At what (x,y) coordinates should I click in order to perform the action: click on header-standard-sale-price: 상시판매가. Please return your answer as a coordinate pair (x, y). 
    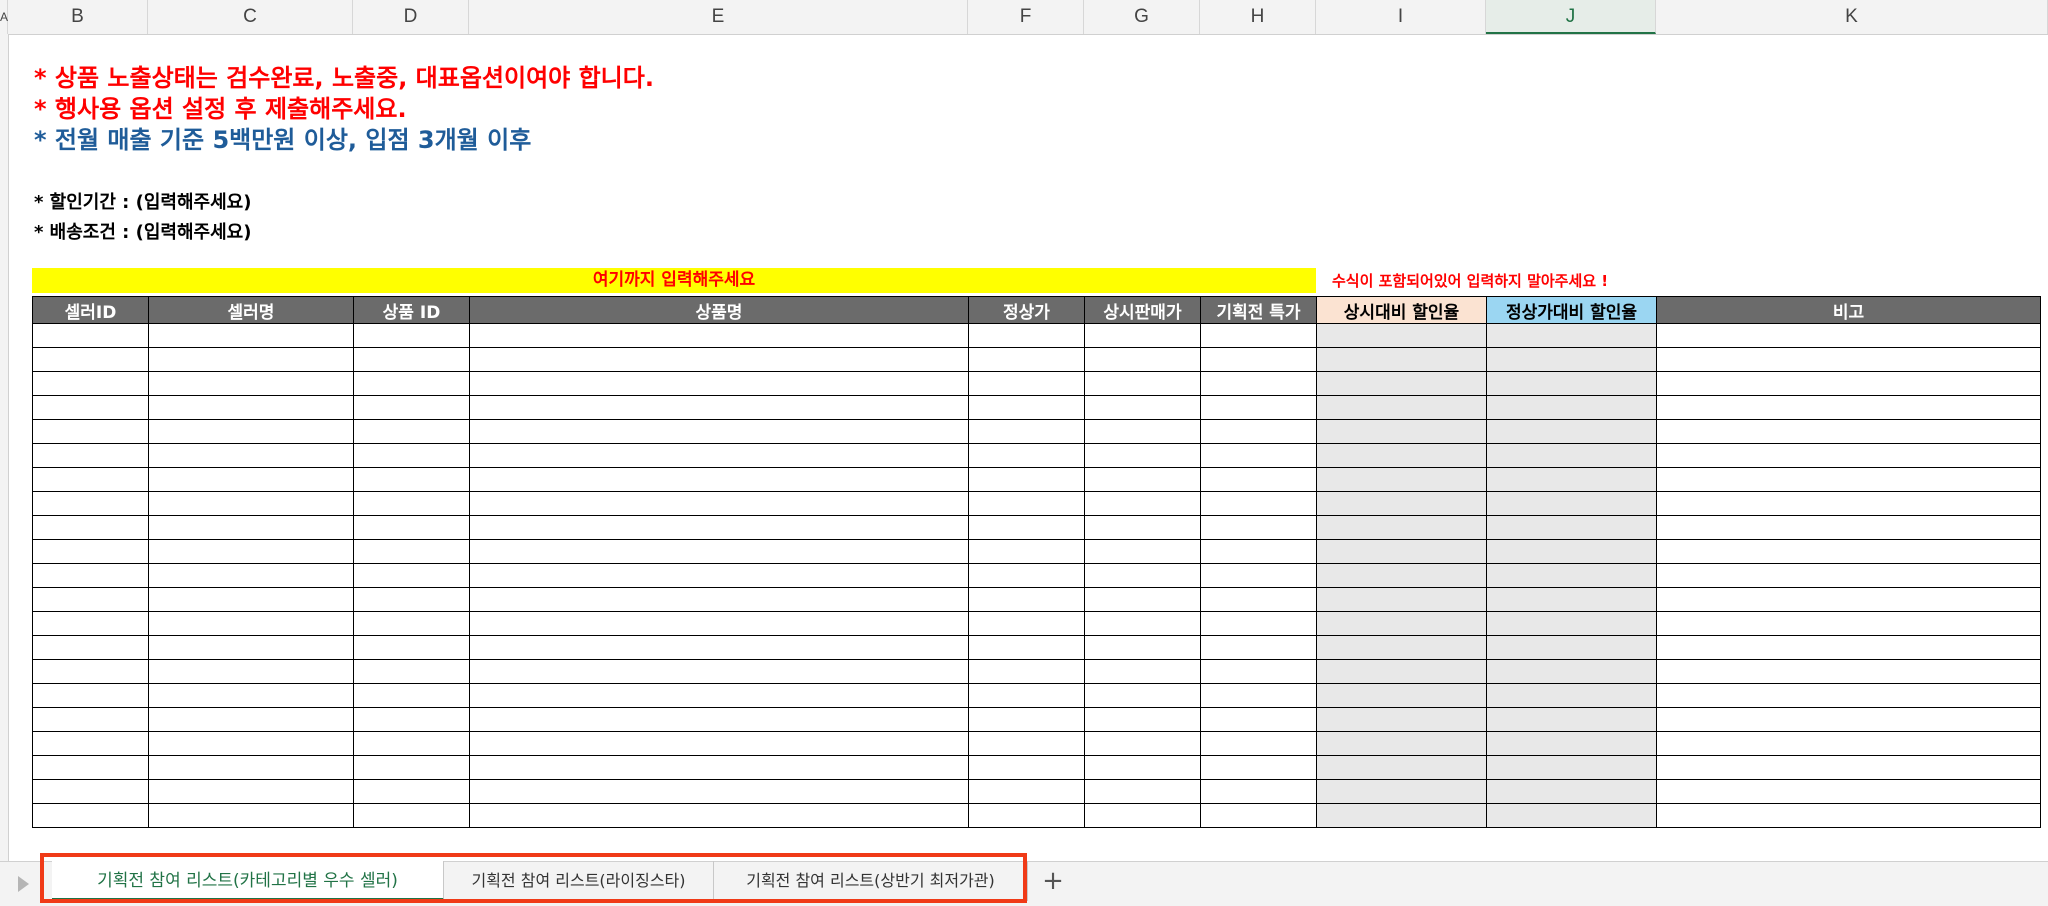
    Looking at the image, I should click on (1142, 310).